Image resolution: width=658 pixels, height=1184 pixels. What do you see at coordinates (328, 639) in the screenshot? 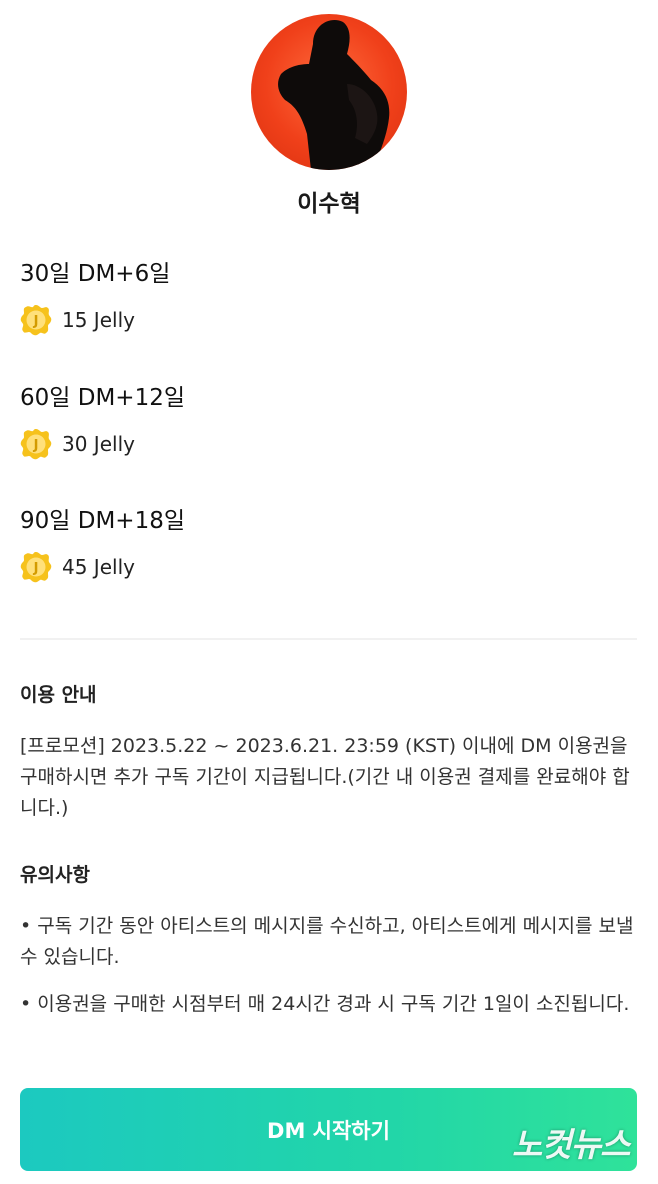
I see `section-divider` at bounding box center [328, 639].